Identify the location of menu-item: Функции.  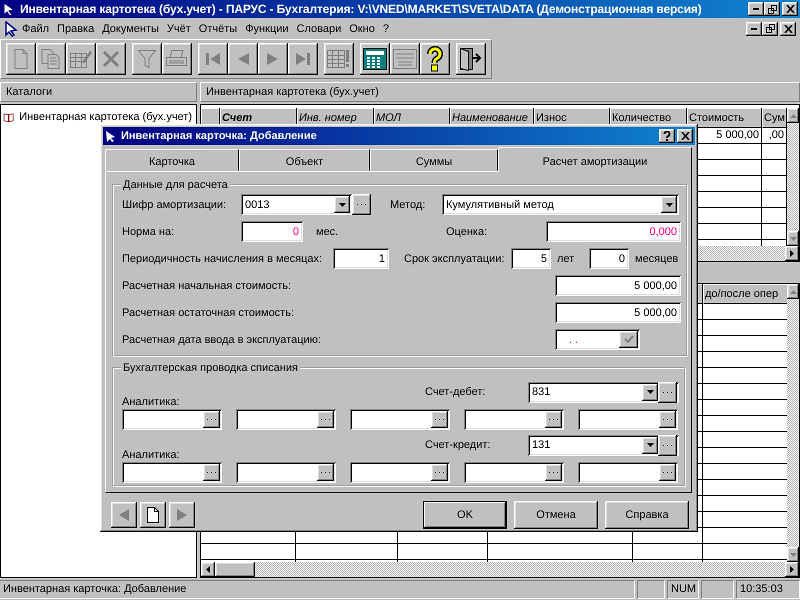
(267, 28).